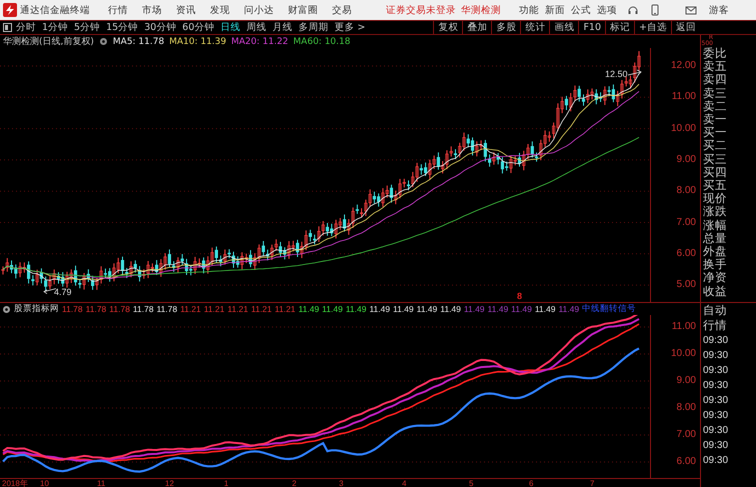 The image size is (756, 487). What do you see at coordinates (55, 10) in the screenshot?
I see `app-title: 通达信金融终端` at bounding box center [55, 10].